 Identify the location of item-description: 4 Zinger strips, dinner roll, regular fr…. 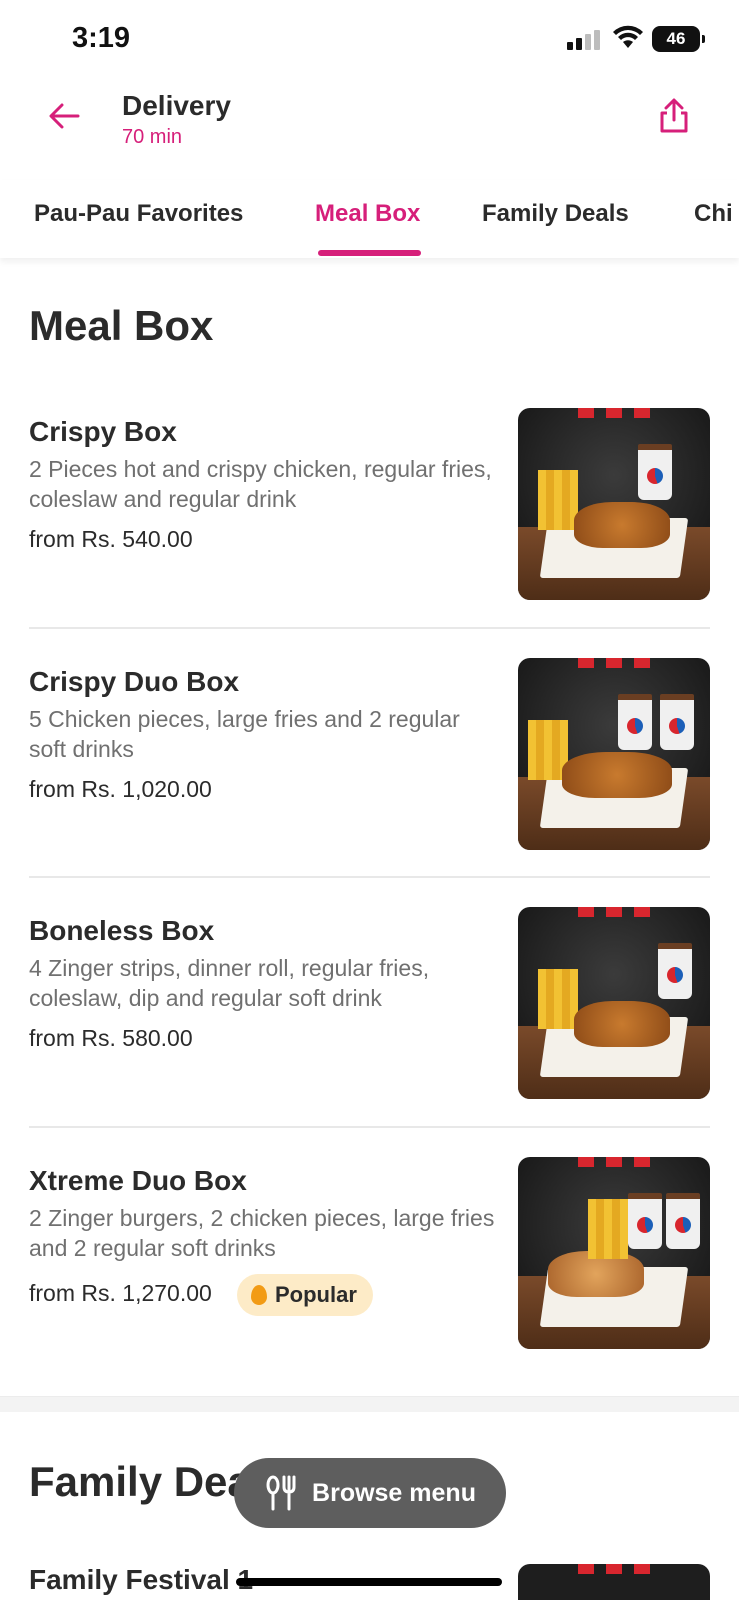
(229, 983).